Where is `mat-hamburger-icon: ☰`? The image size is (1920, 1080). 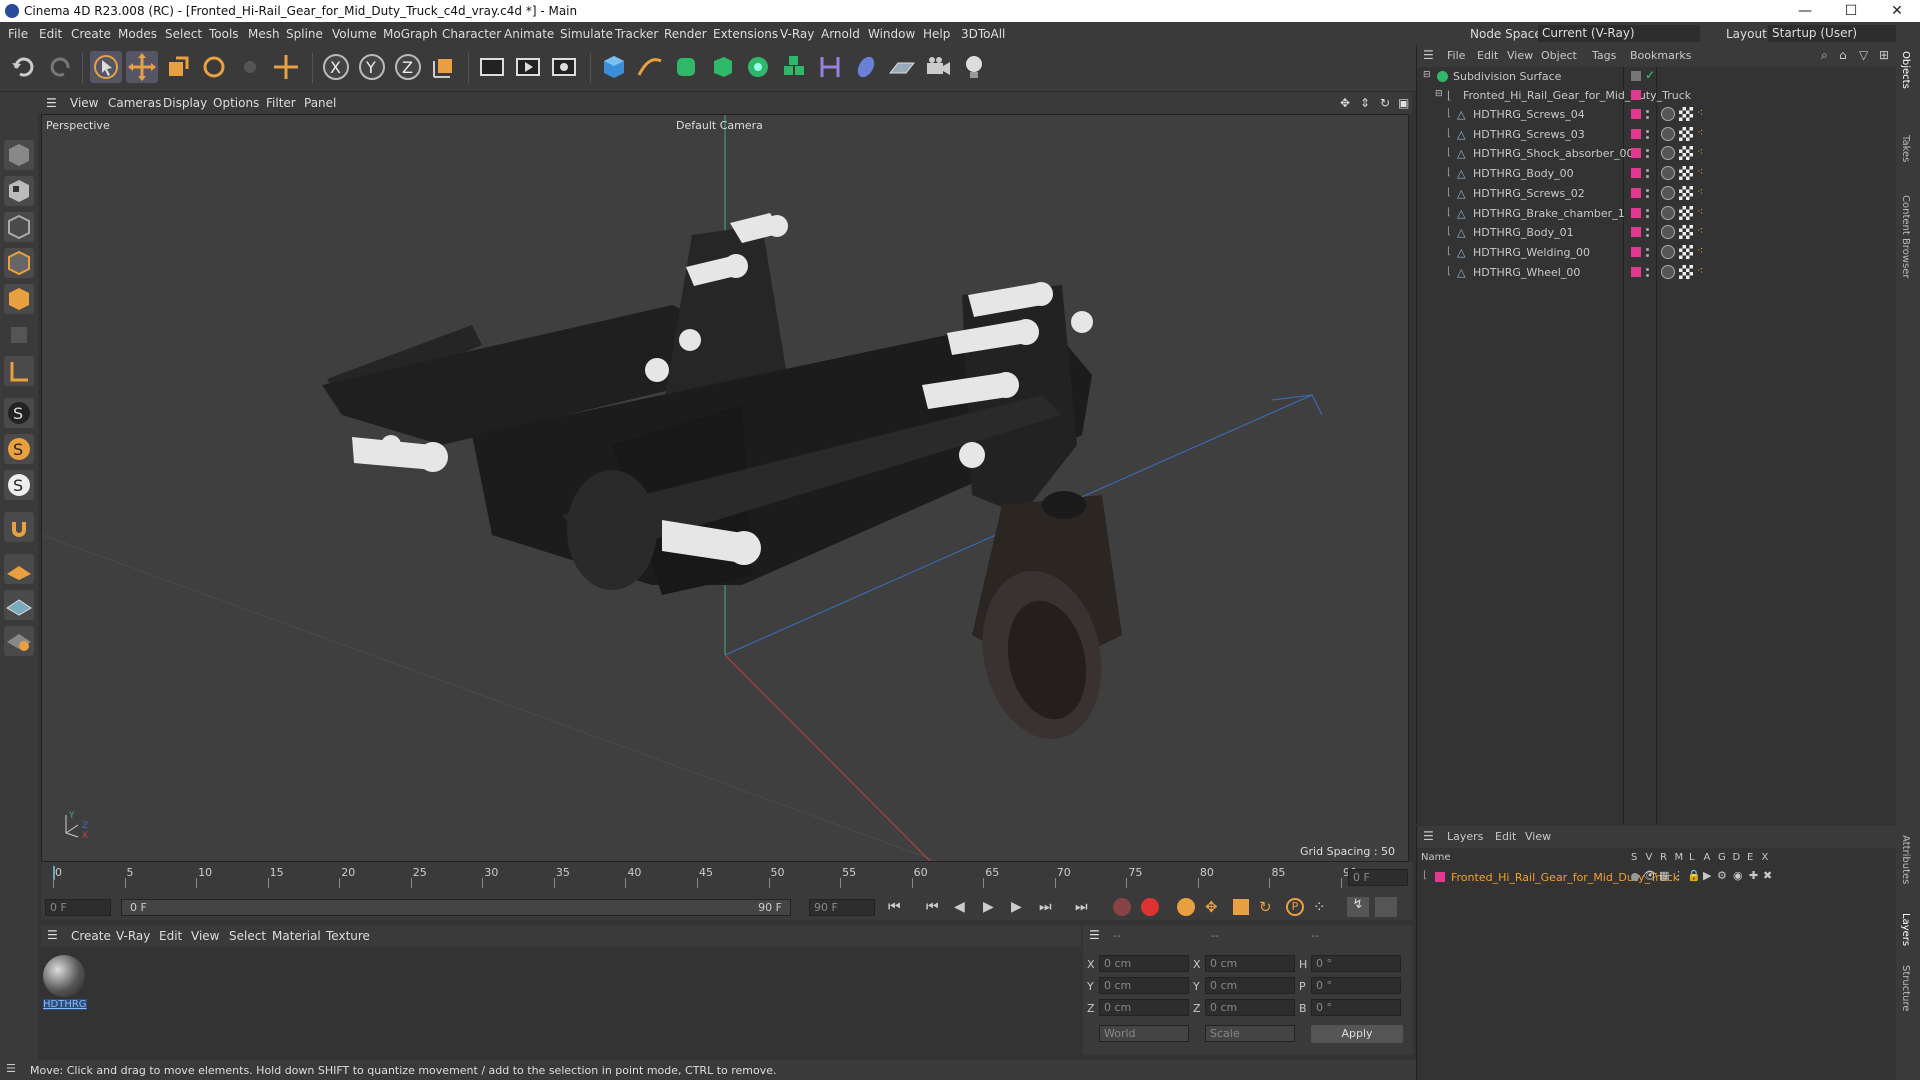 mat-hamburger-icon: ☰ is located at coordinates (52, 935).